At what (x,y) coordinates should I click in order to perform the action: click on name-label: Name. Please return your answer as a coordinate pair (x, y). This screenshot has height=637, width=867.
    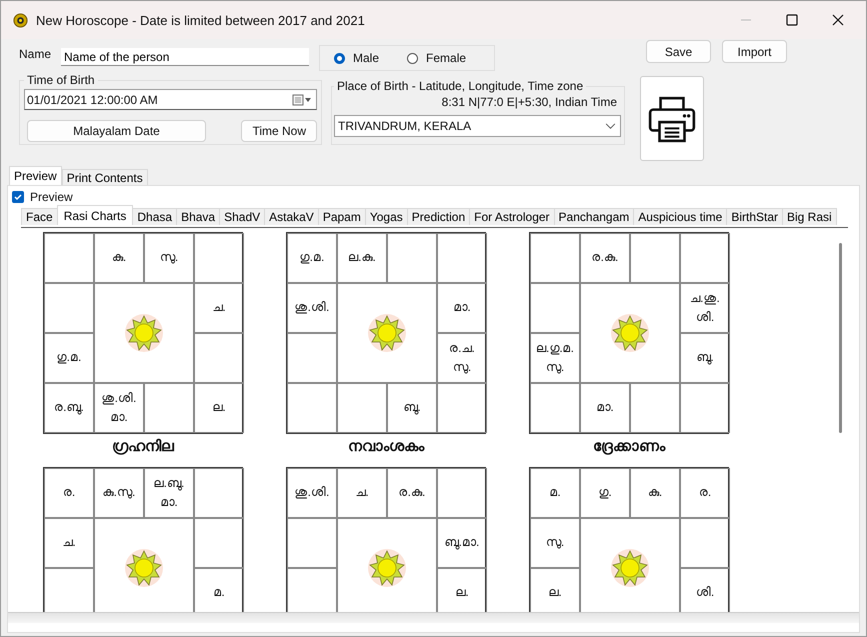
    Looking at the image, I should click on (35, 54).